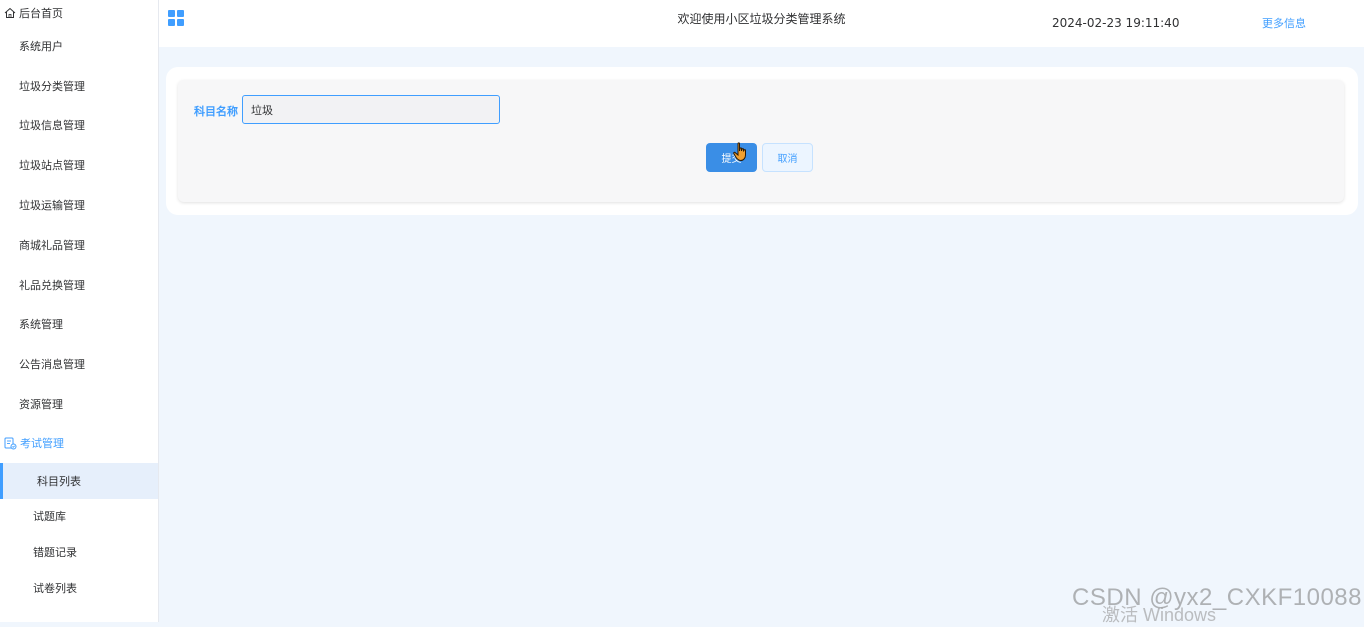  I want to click on subject-name-input, so click(371, 109).